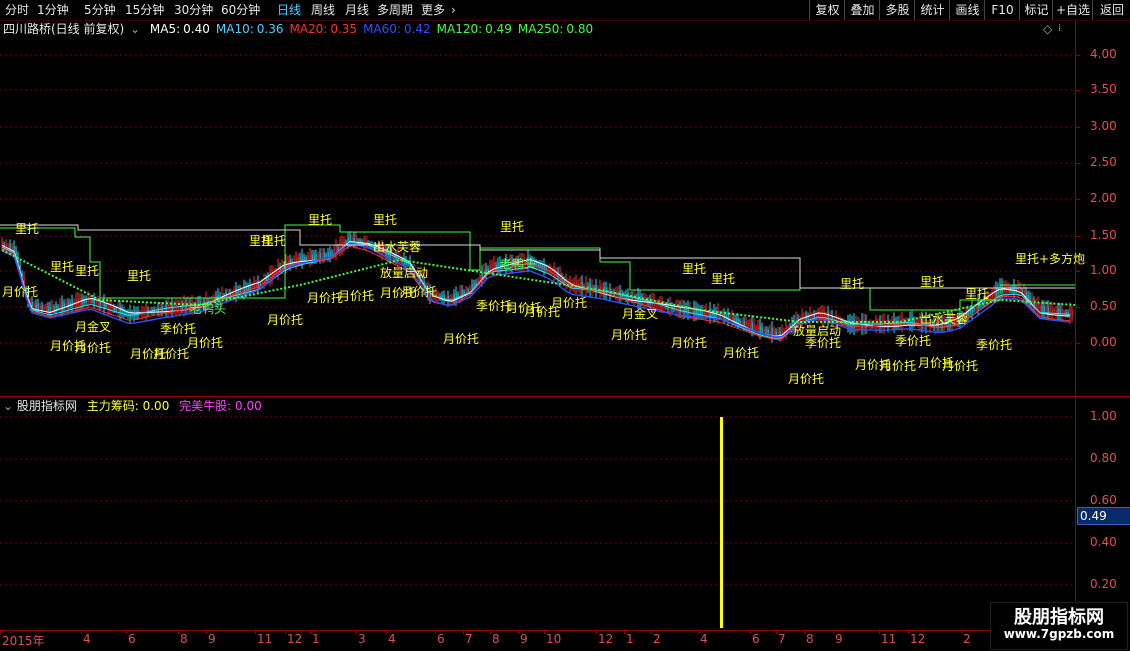  Describe the element at coordinates (397, 247) in the screenshot. I see `signal-label: 出水芙蓉` at that location.